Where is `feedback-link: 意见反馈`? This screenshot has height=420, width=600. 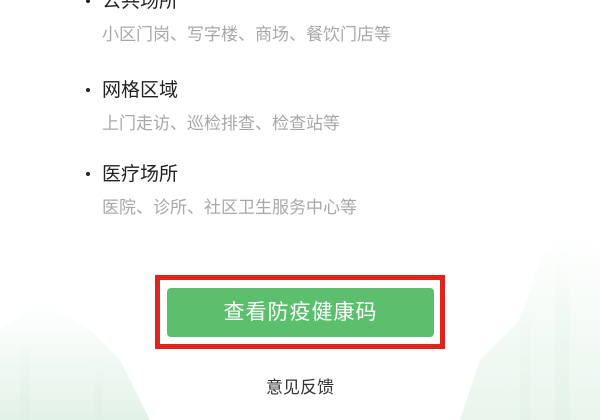 feedback-link: 意见反馈 is located at coordinates (300, 388).